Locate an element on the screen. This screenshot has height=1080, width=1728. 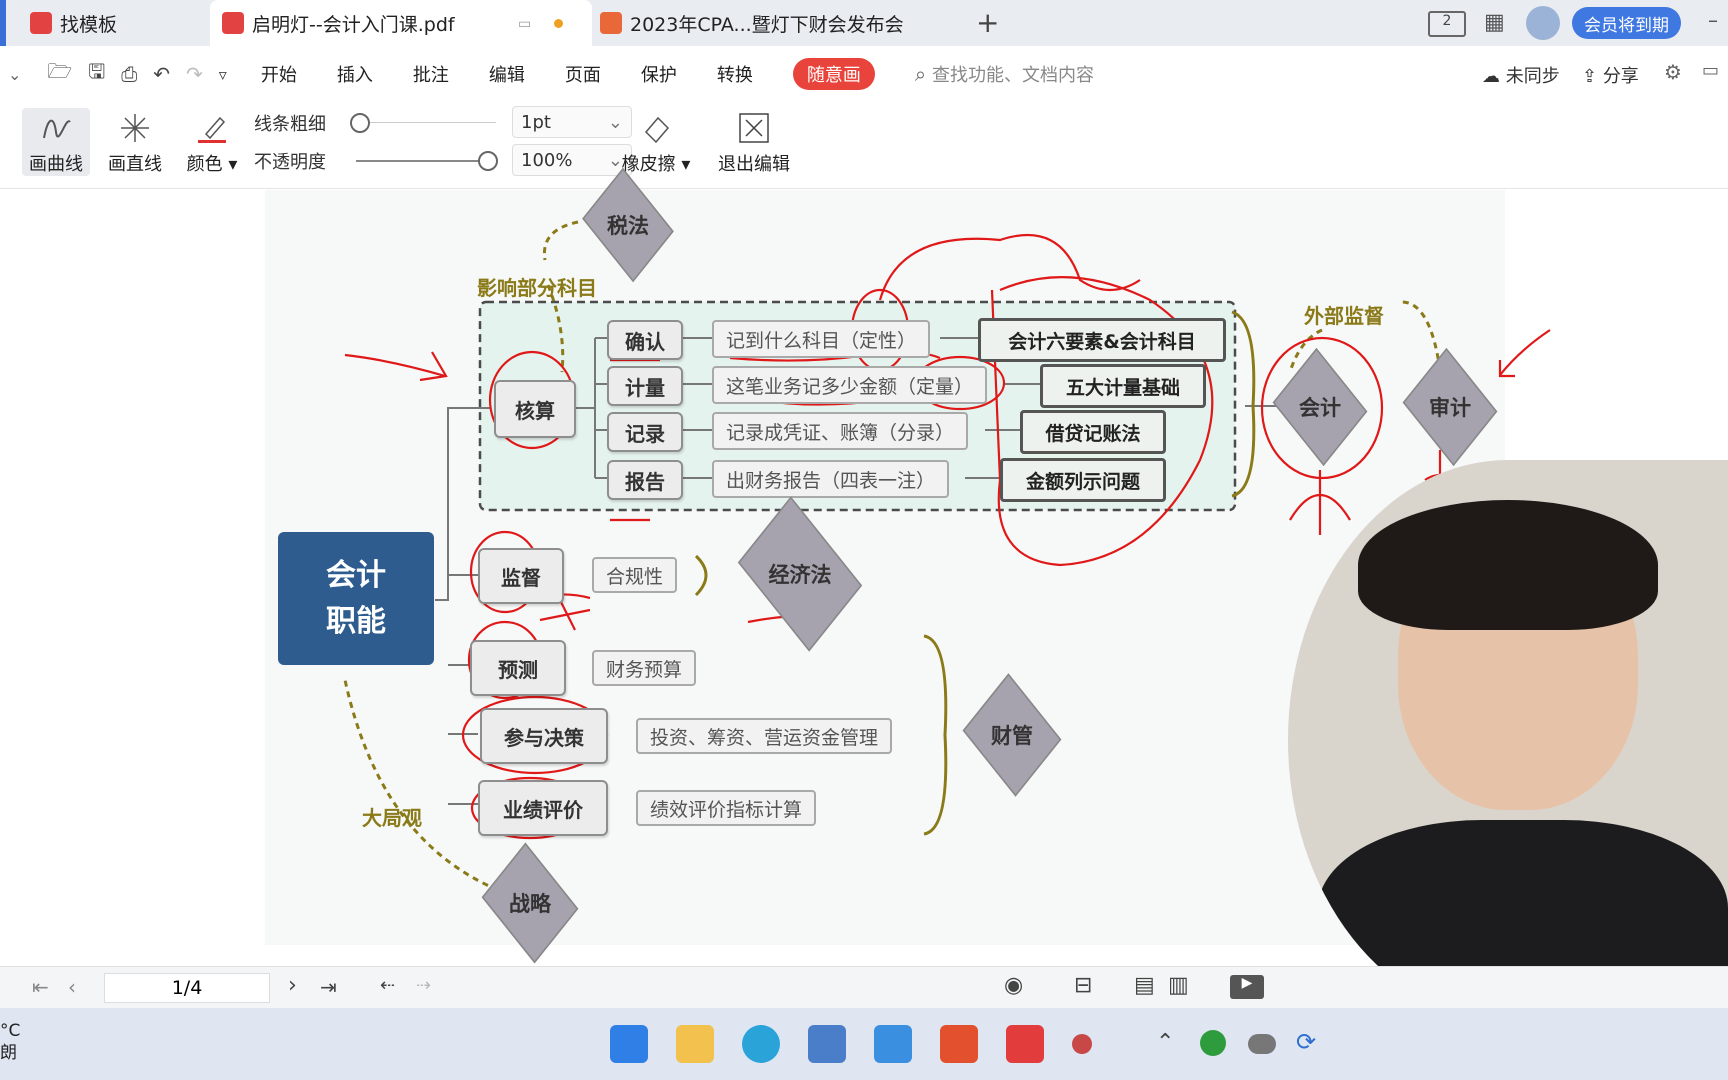
prev-page-icon: ‹ is located at coordinates (72, 987).